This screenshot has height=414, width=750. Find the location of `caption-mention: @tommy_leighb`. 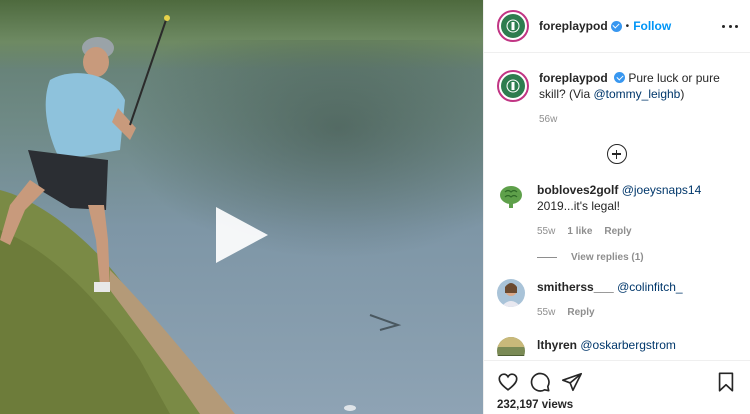

caption-mention: @tommy_leighb is located at coordinates (636, 94).